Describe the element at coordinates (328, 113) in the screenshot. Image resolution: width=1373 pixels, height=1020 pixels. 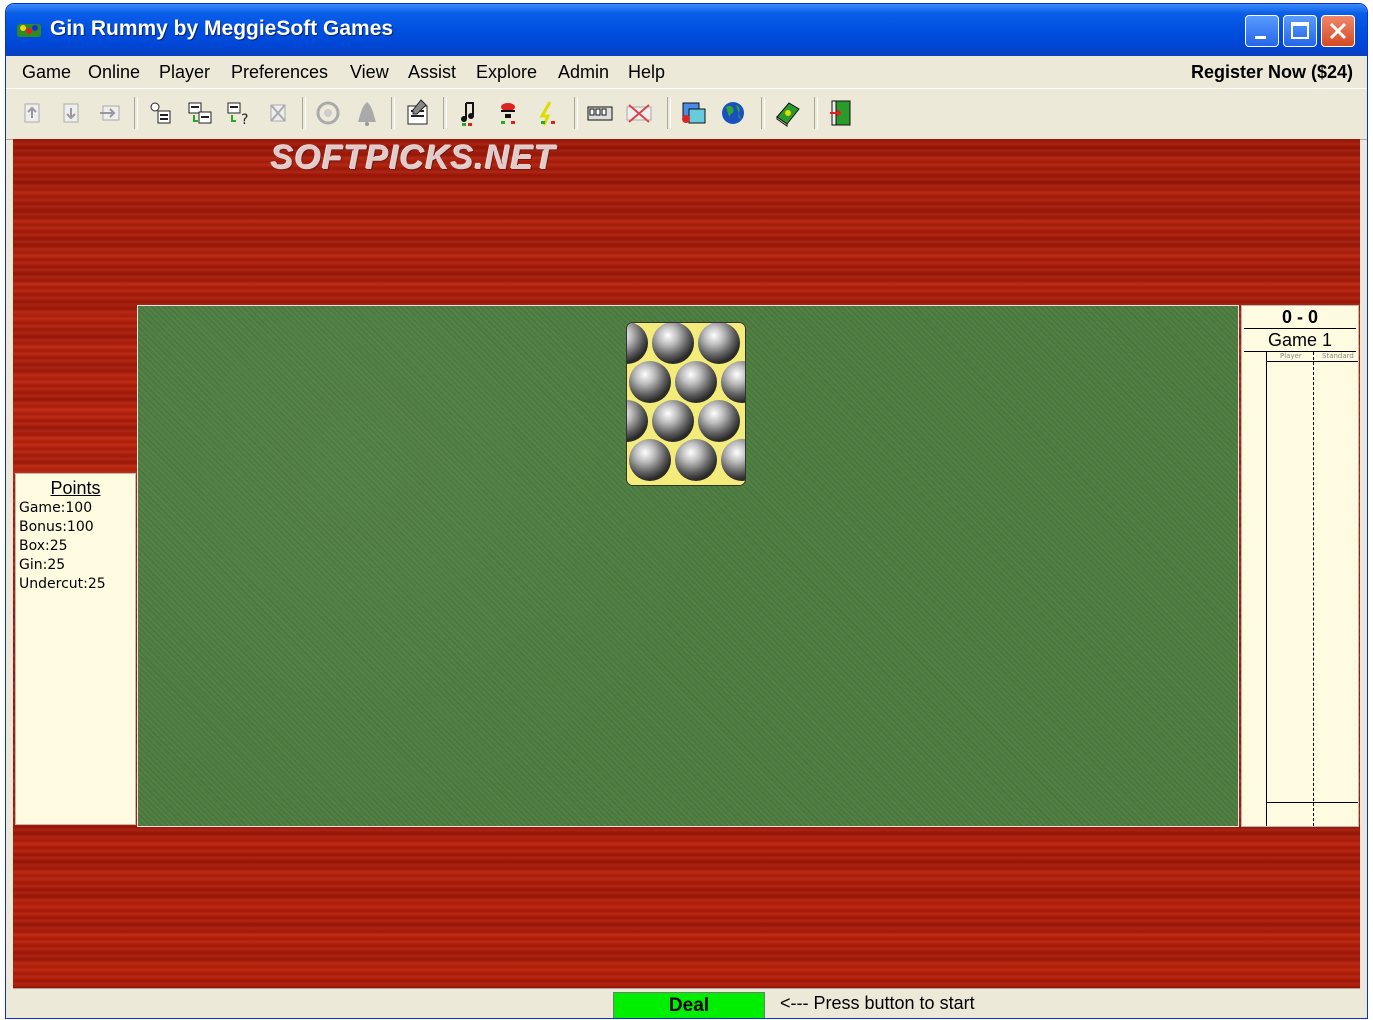
I see `hint-icon` at that location.